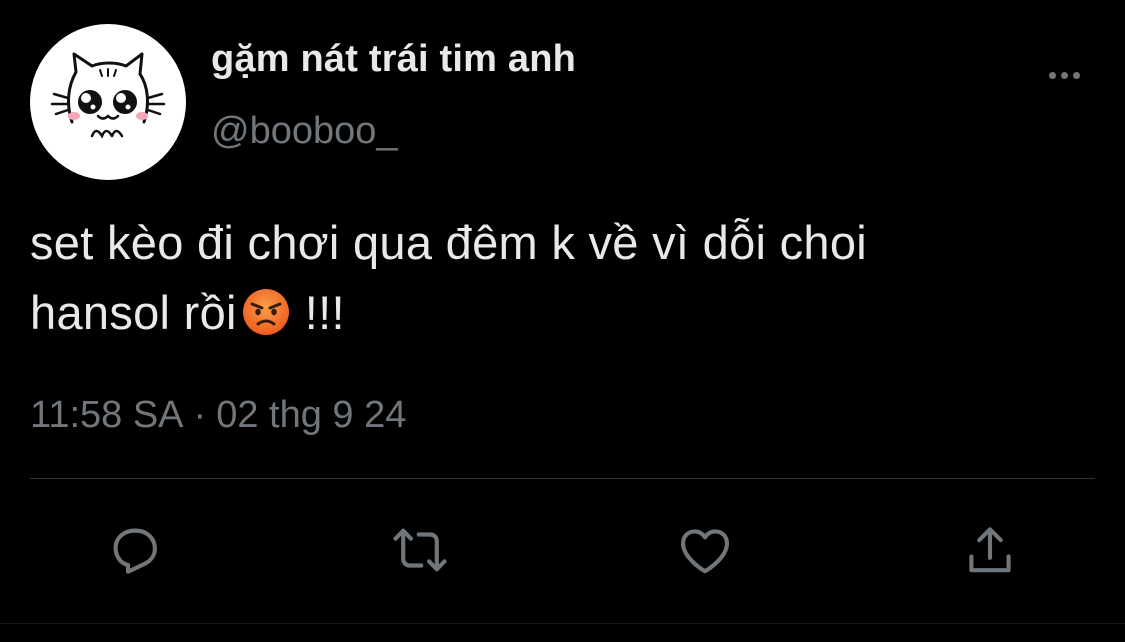 The width and height of the screenshot is (1125, 642). I want to click on tweet-text-suffix: !!!, so click(324, 312).